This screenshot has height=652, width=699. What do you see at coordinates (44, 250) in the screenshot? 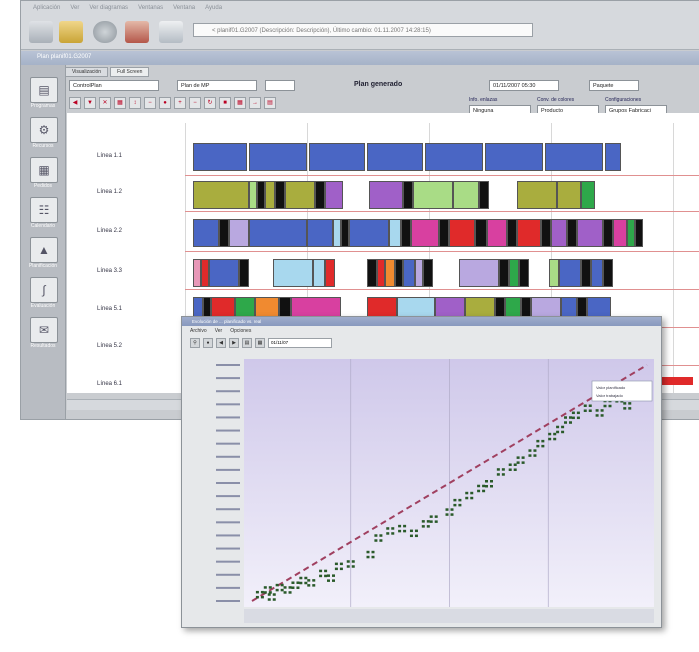
I see `planning-icon: ▲` at bounding box center [44, 250].